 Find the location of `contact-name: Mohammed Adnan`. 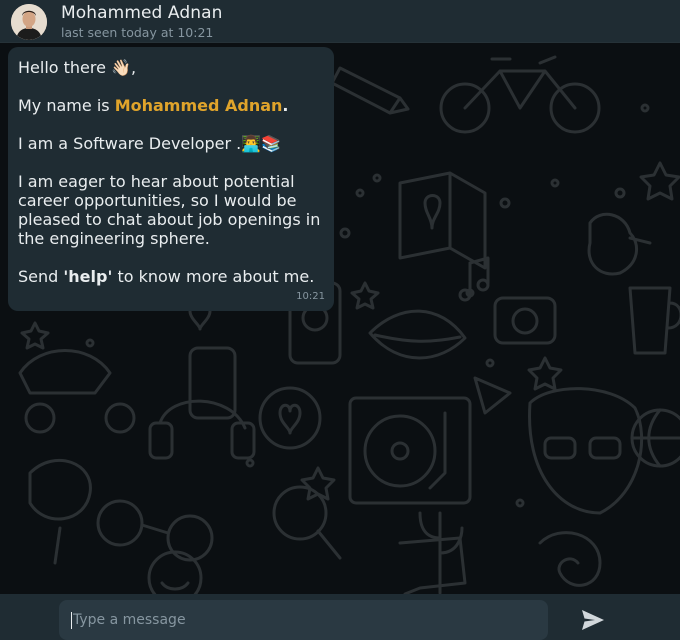

contact-name: Mohammed Adnan is located at coordinates (142, 13).